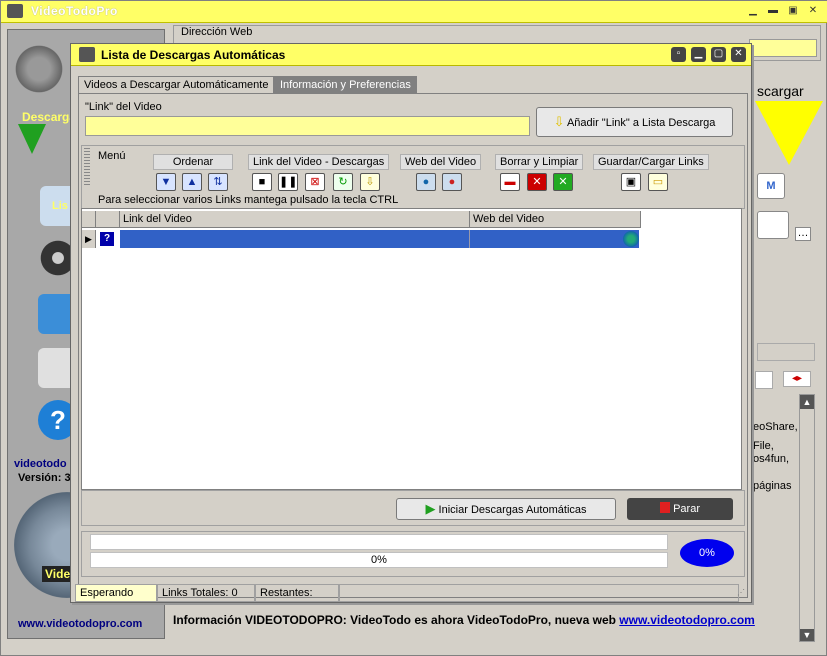 The height and width of the screenshot is (656, 827). What do you see at coordinates (40, 464) in the screenshot?
I see `site-name: videotodo` at bounding box center [40, 464].